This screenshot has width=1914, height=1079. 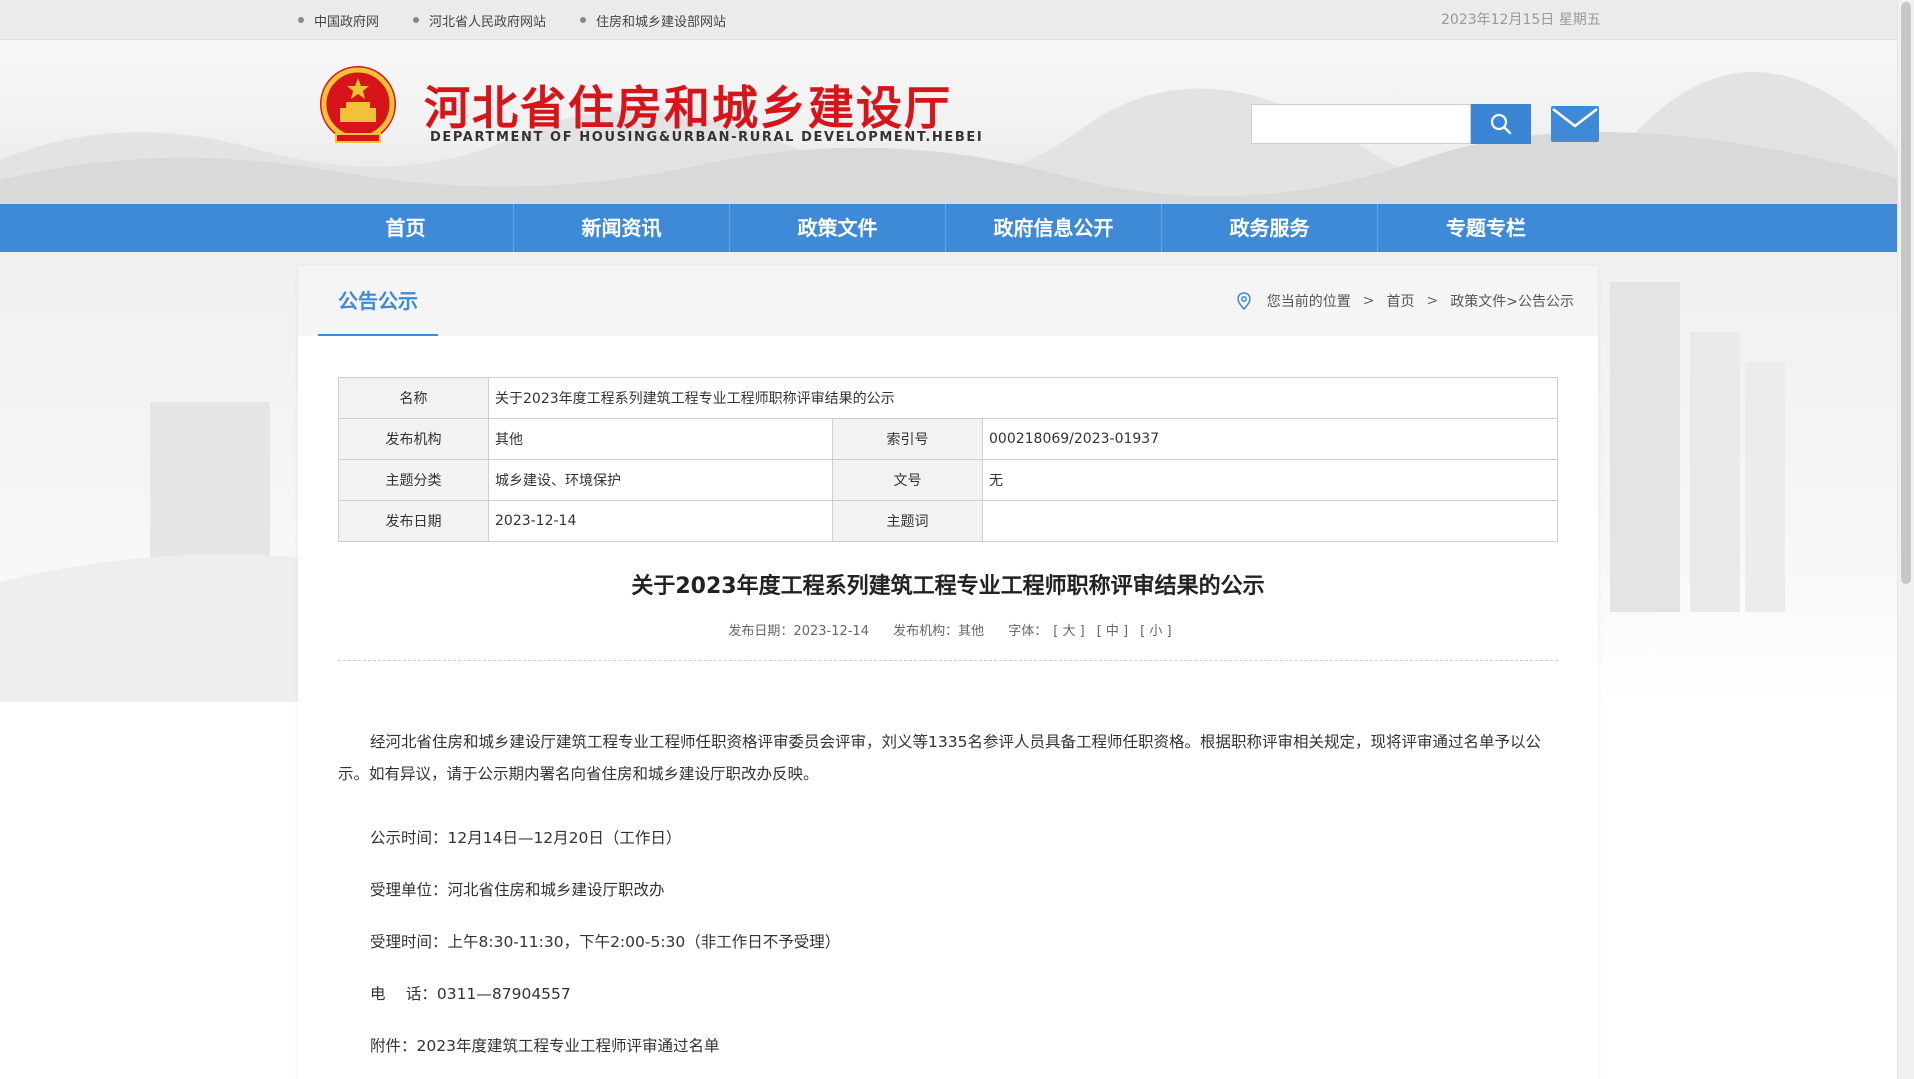 I want to click on main-nav: 首页 新闻资讯 政策文件 政府信息公开 政务服务 专题专栏, so click(x=948, y=228).